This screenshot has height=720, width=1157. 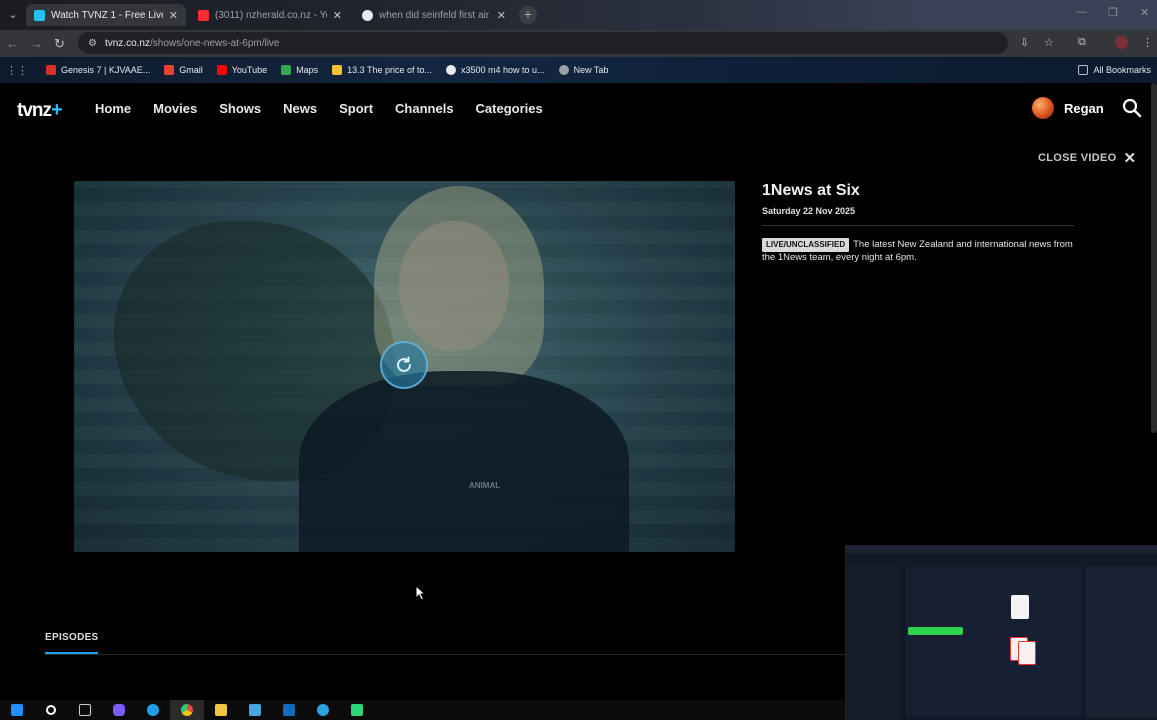 I want to click on bookmark-label: New Tab, so click(x=591, y=70).